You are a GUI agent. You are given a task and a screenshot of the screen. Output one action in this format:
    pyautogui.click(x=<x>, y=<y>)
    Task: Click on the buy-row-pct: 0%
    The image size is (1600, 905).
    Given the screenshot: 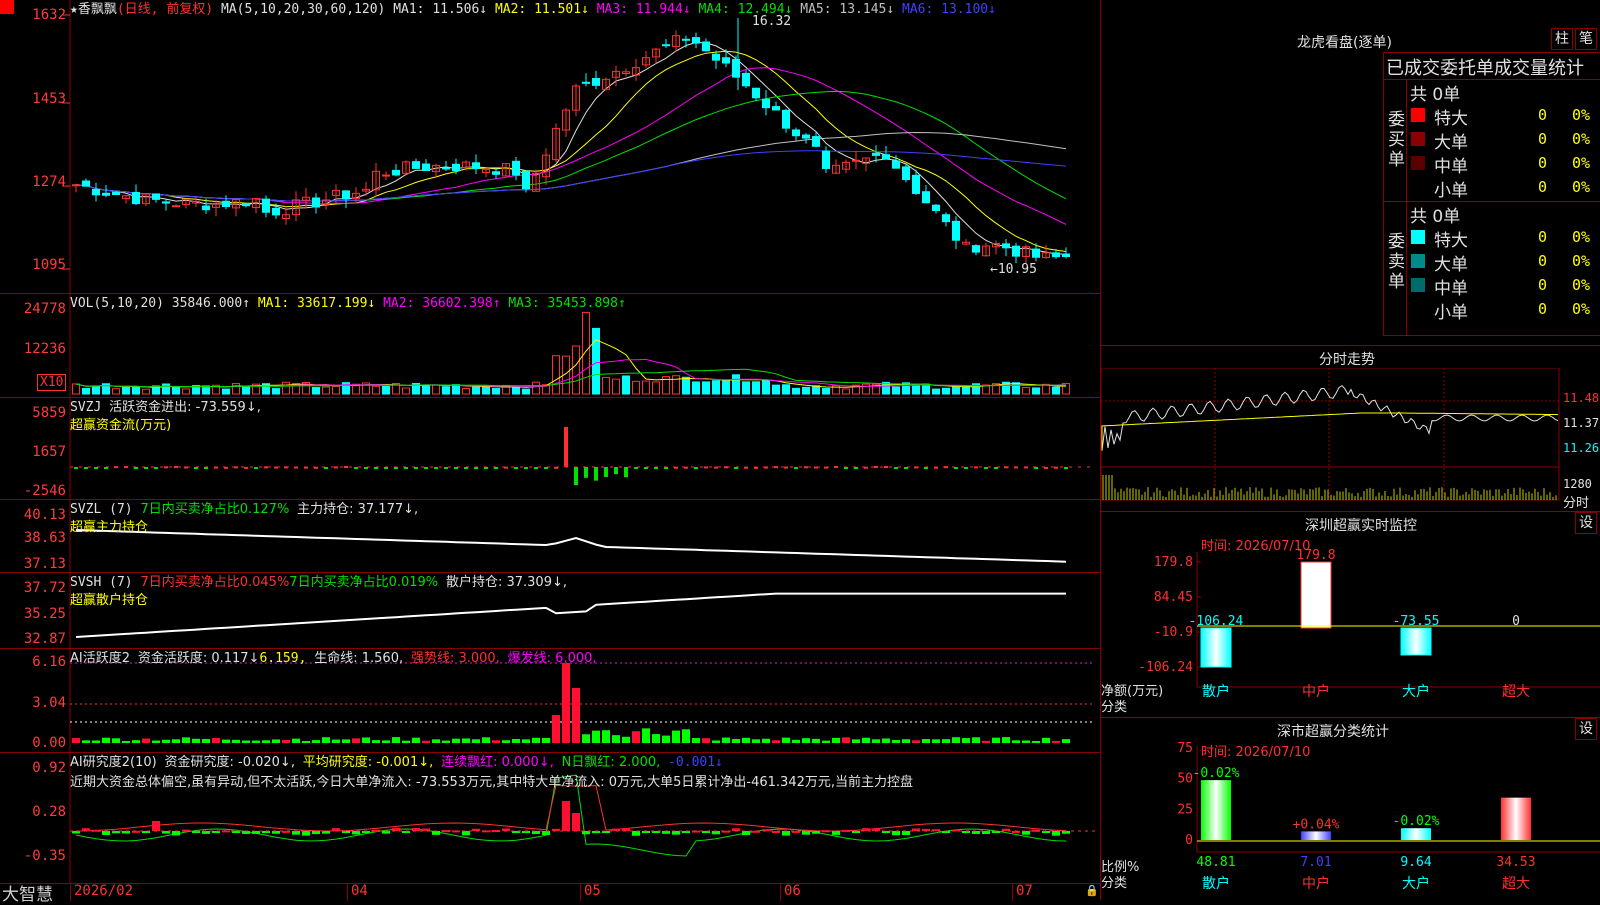 What is the action you would take?
    pyautogui.click(x=1581, y=163)
    